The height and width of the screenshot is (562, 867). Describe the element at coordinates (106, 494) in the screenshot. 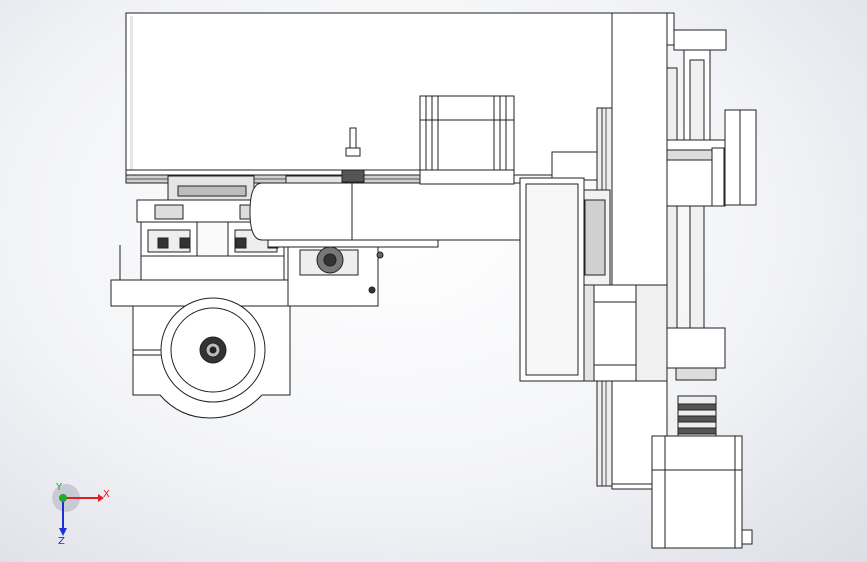

I see `x-axis-label: X` at that location.